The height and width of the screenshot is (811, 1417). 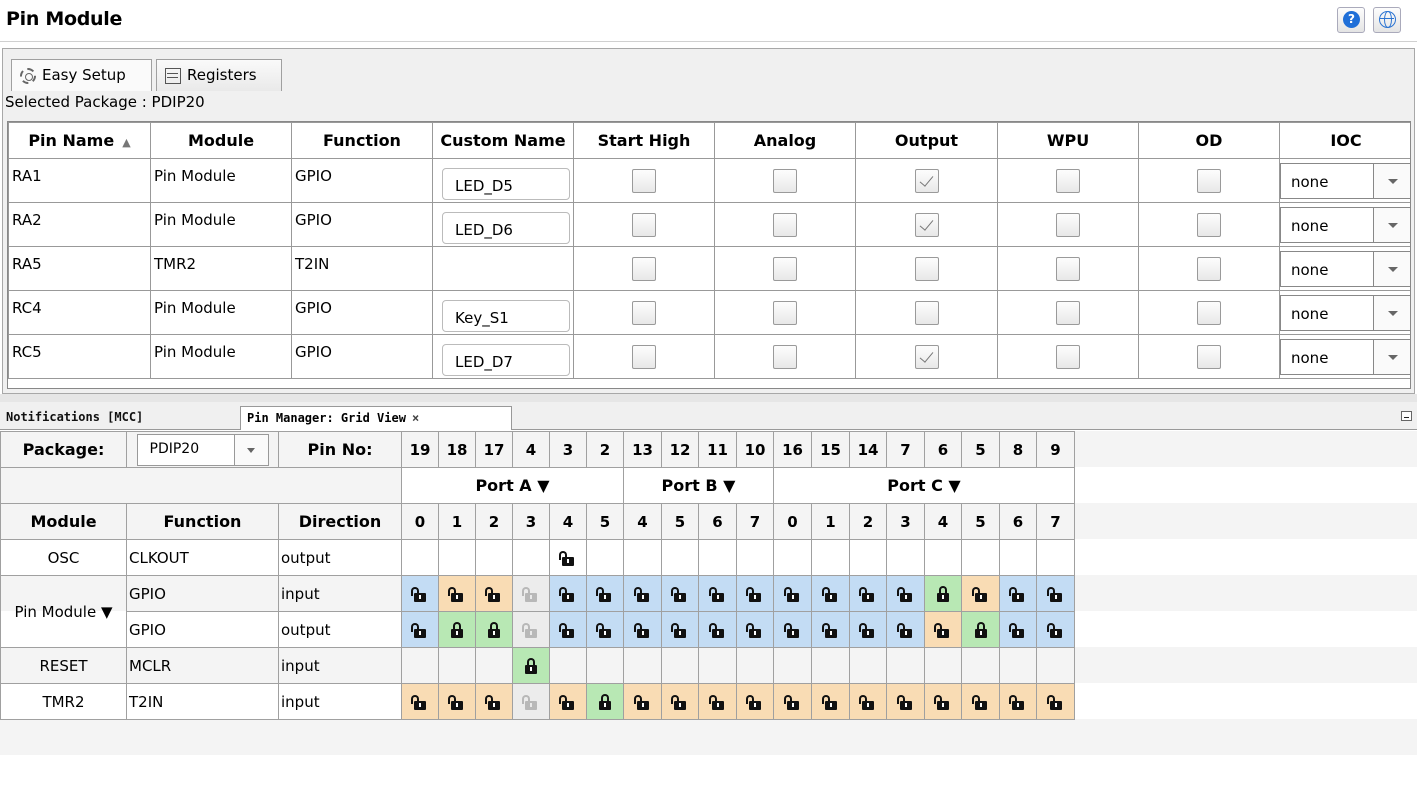 What do you see at coordinates (926, 140) in the screenshot?
I see `col-header-output: Output` at bounding box center [926, 140].